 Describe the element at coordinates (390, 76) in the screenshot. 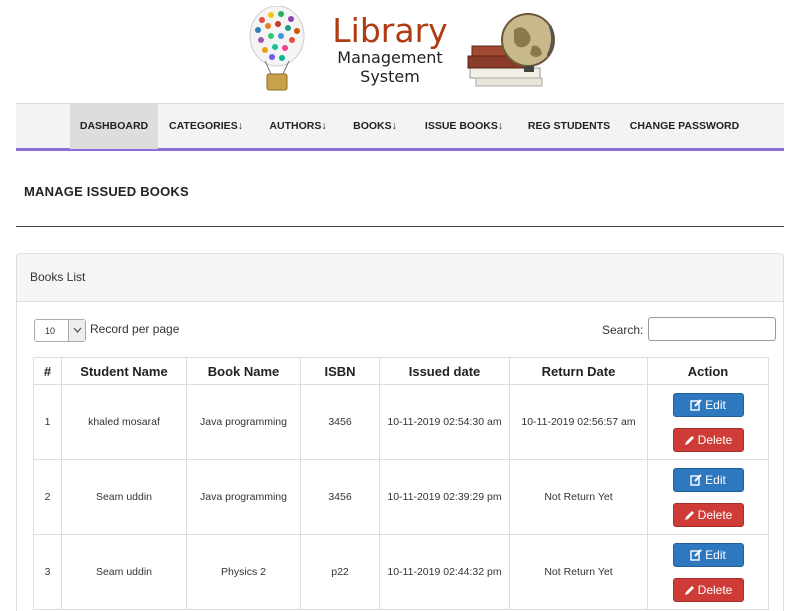

I see `logo-subtitle-2: System` at that location.